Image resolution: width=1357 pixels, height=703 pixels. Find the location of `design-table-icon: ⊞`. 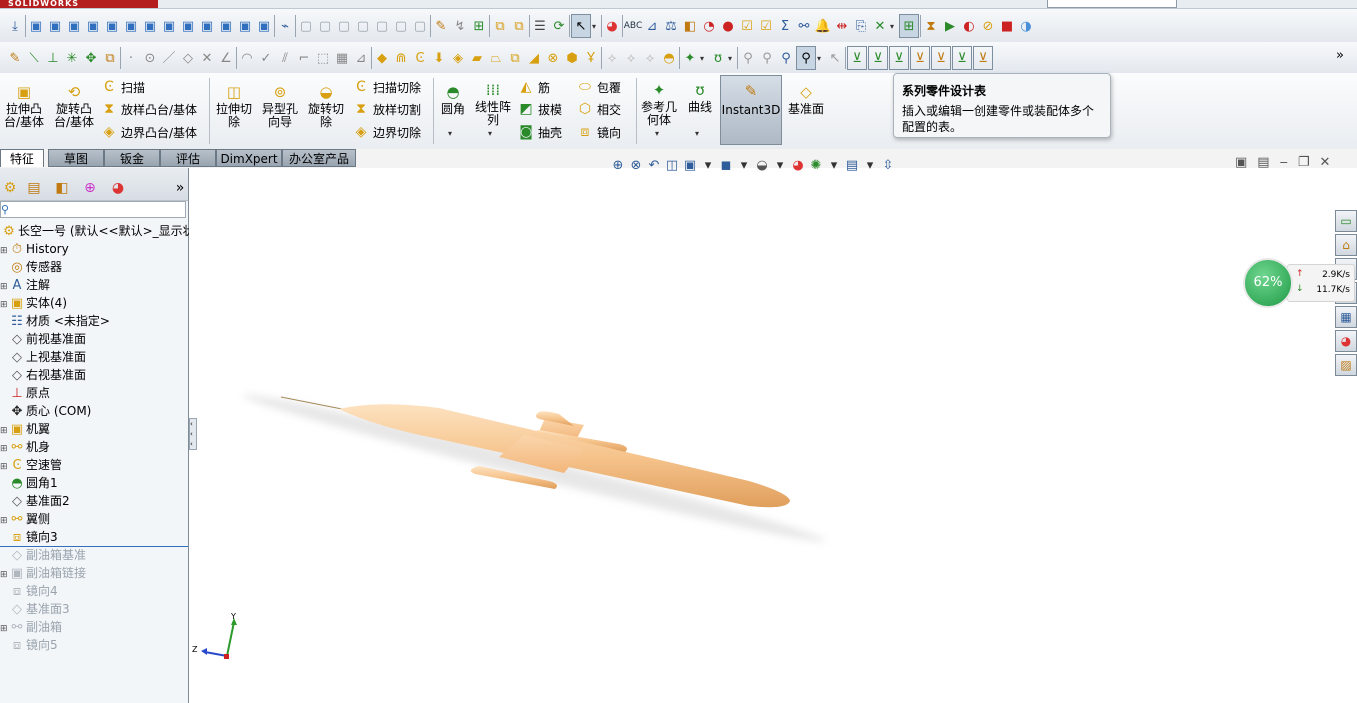

design-table-icon: ⊞ is located at coordinates (909, 26).